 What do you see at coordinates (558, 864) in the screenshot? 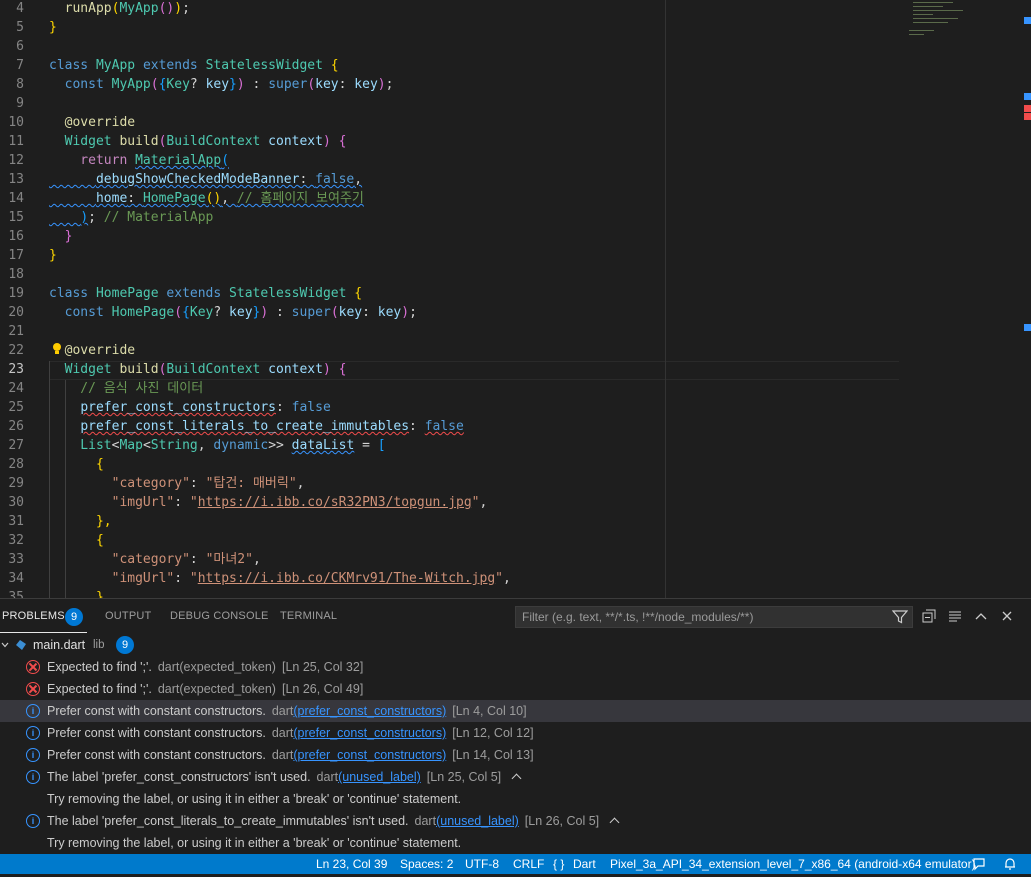
I see `language-braces-icon: { }` at bounding box center [558, 864].